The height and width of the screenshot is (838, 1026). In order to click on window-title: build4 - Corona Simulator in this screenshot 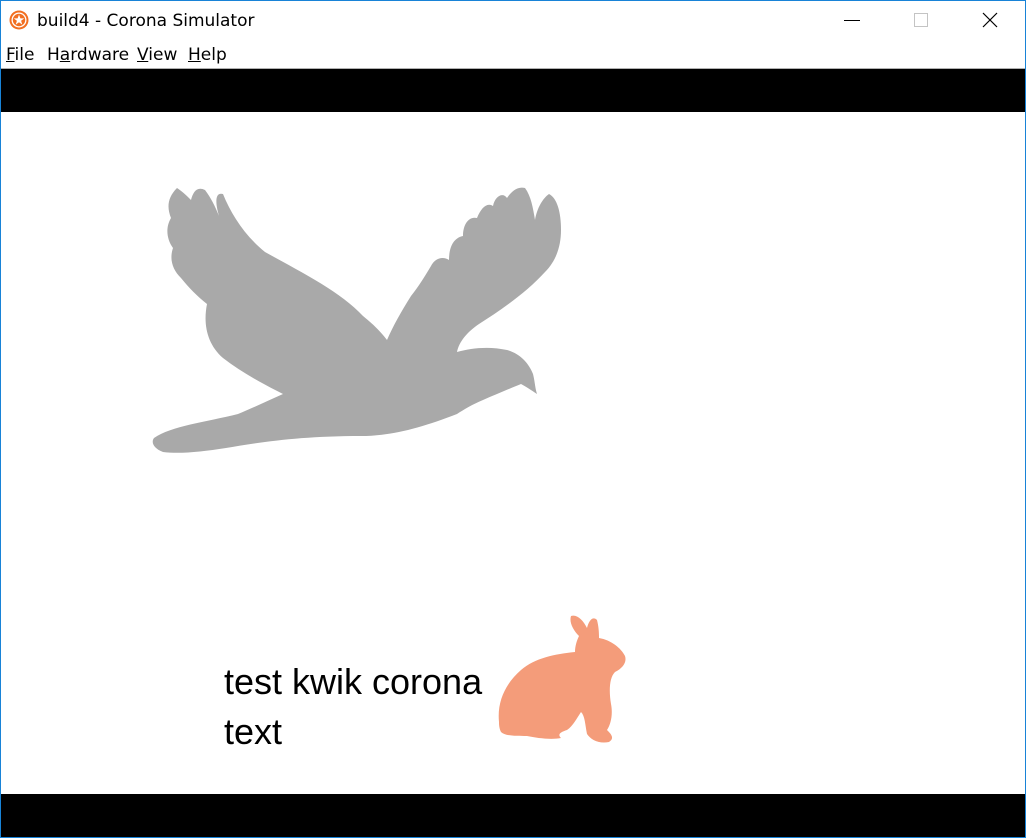, I will do `click(146, 21)`.